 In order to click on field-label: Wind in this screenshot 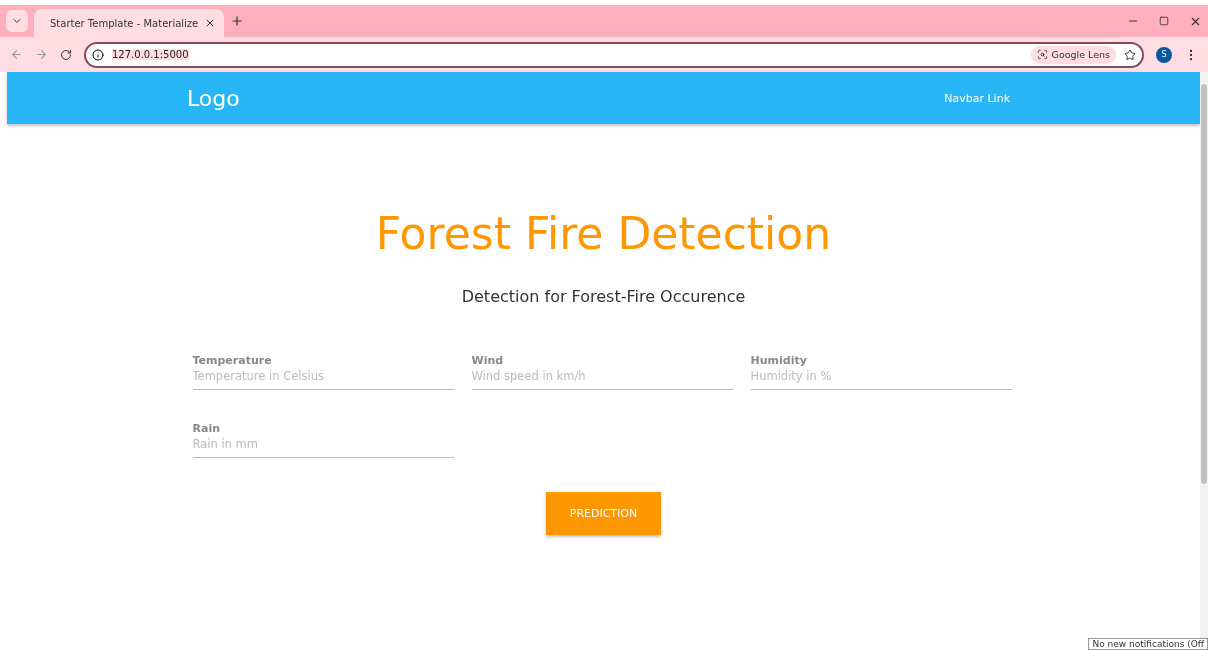, I will do `click(488, 360)`.